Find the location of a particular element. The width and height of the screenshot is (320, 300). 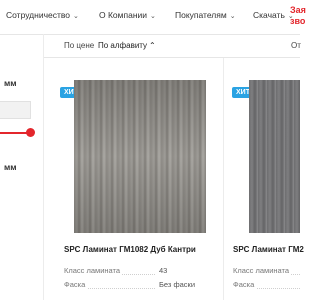

sort-option-cut-label: От is located at coordinates (296, 45).